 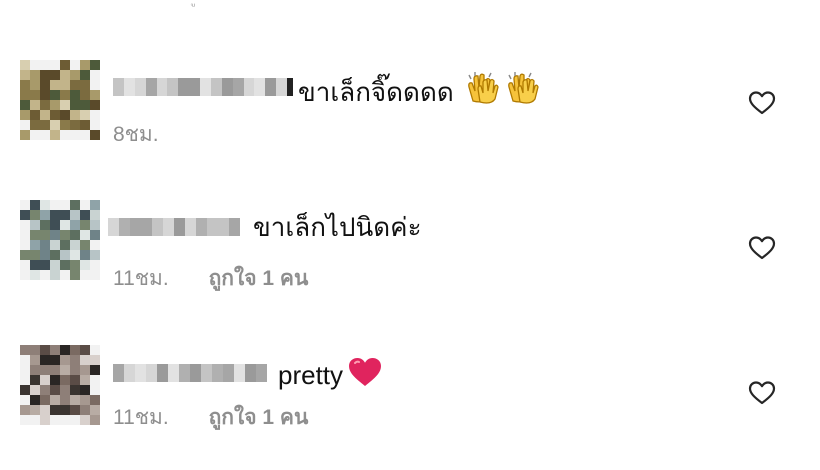 I want to click on previous-comment-fragment: ู, so click(x=211, y=2).